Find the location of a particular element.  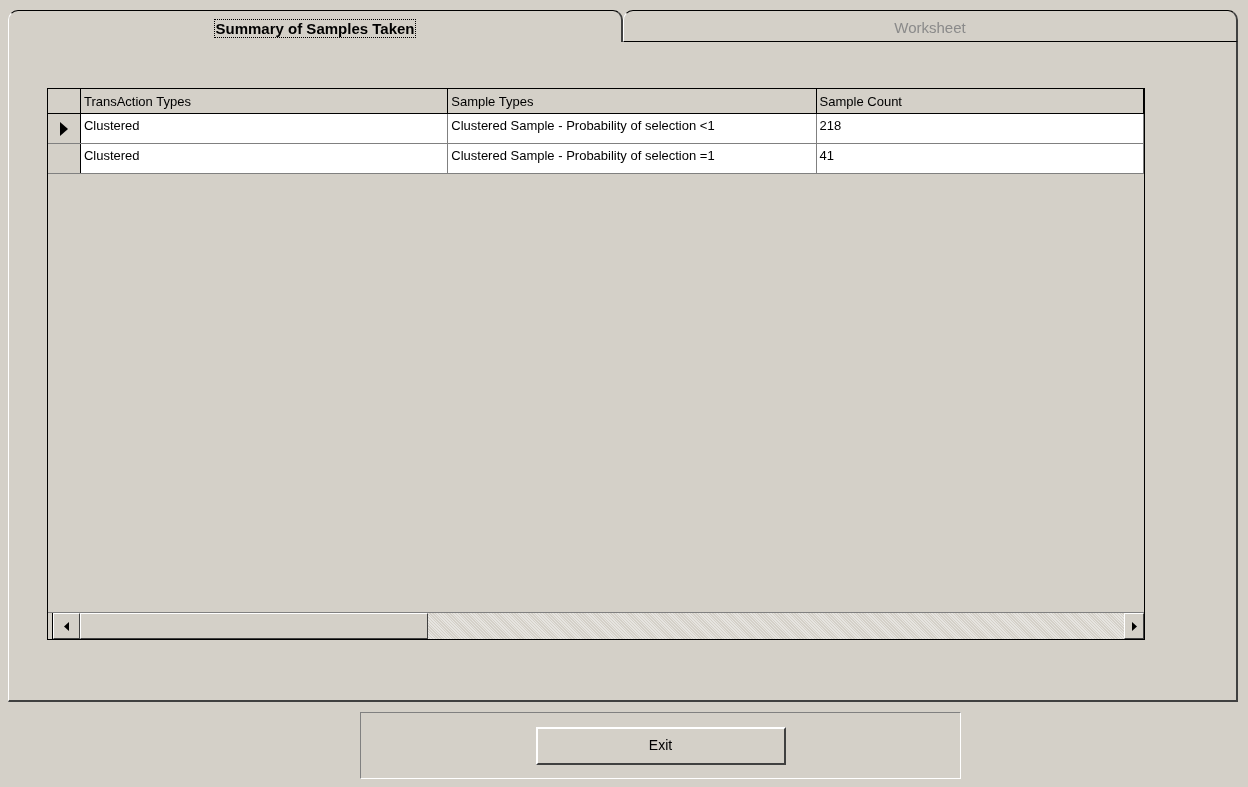

table-cell: 41 is located at coordinates (980, 158).